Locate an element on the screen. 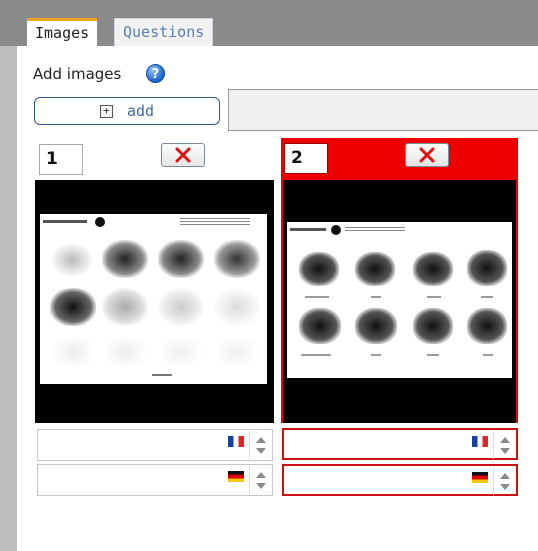  file-path-field is located at coordinates (383, 110).